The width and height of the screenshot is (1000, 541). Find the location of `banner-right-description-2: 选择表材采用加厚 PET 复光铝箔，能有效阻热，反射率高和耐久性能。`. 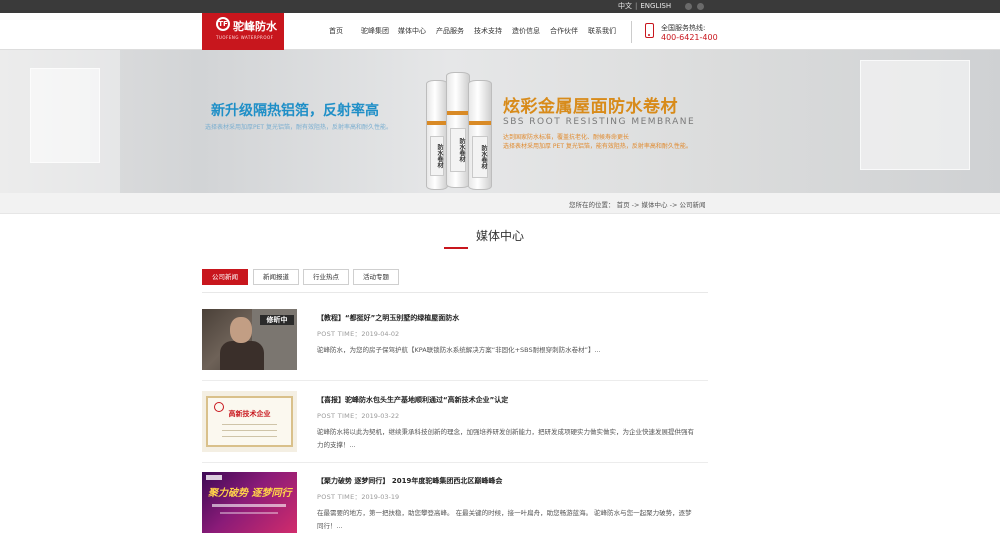

banner-right-description-2: 选择表材采用加厚 PET 复光铝箔，能有效阻热，反射率高和耐久性能。 is located at coordinates (597, 146).